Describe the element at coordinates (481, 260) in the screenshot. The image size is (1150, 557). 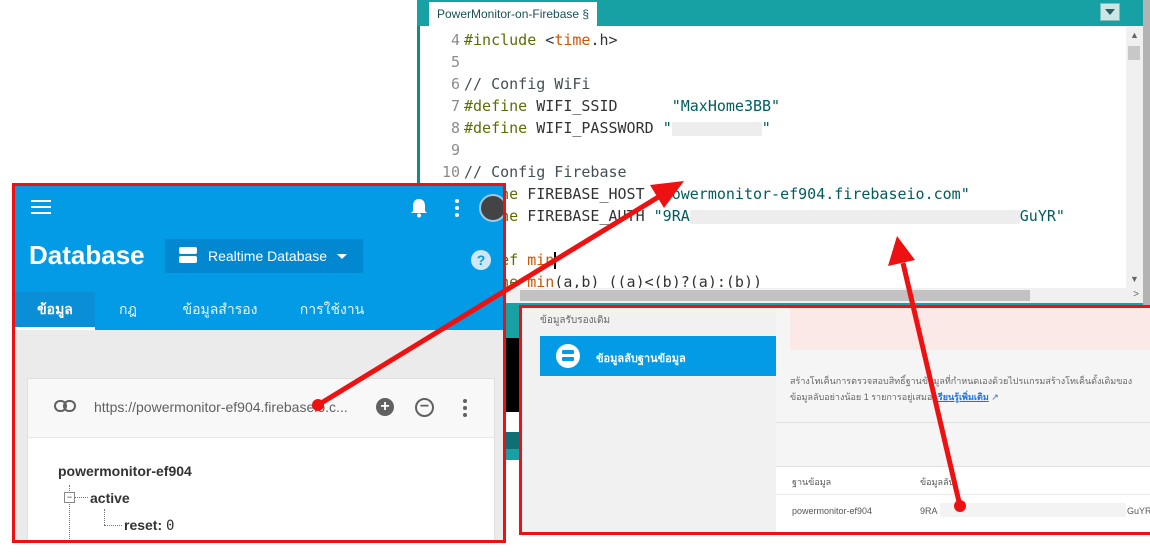
I see `help-icon: ?` at that location.